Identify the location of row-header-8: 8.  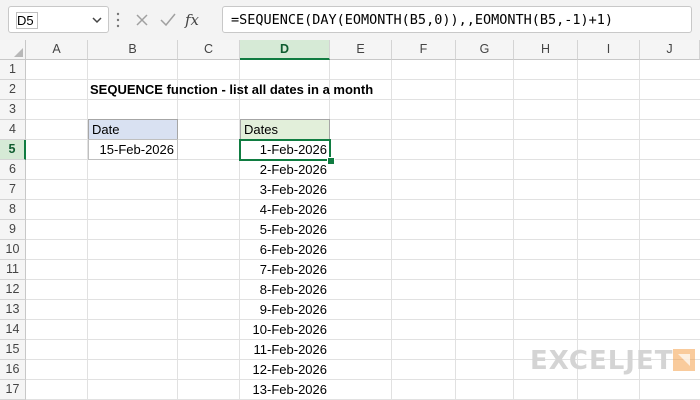
(13, 210).